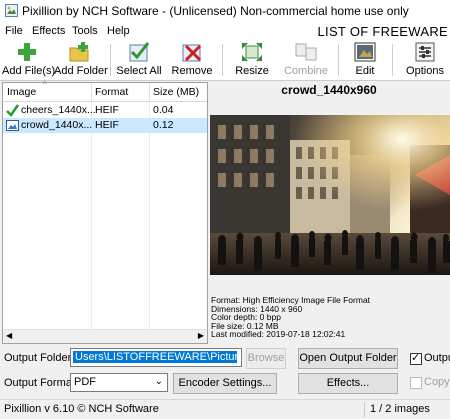  What do you see at coordinates (192, 71) in the screenshot?
I see `remove-label: Remove` at bounding box center [192, 71].